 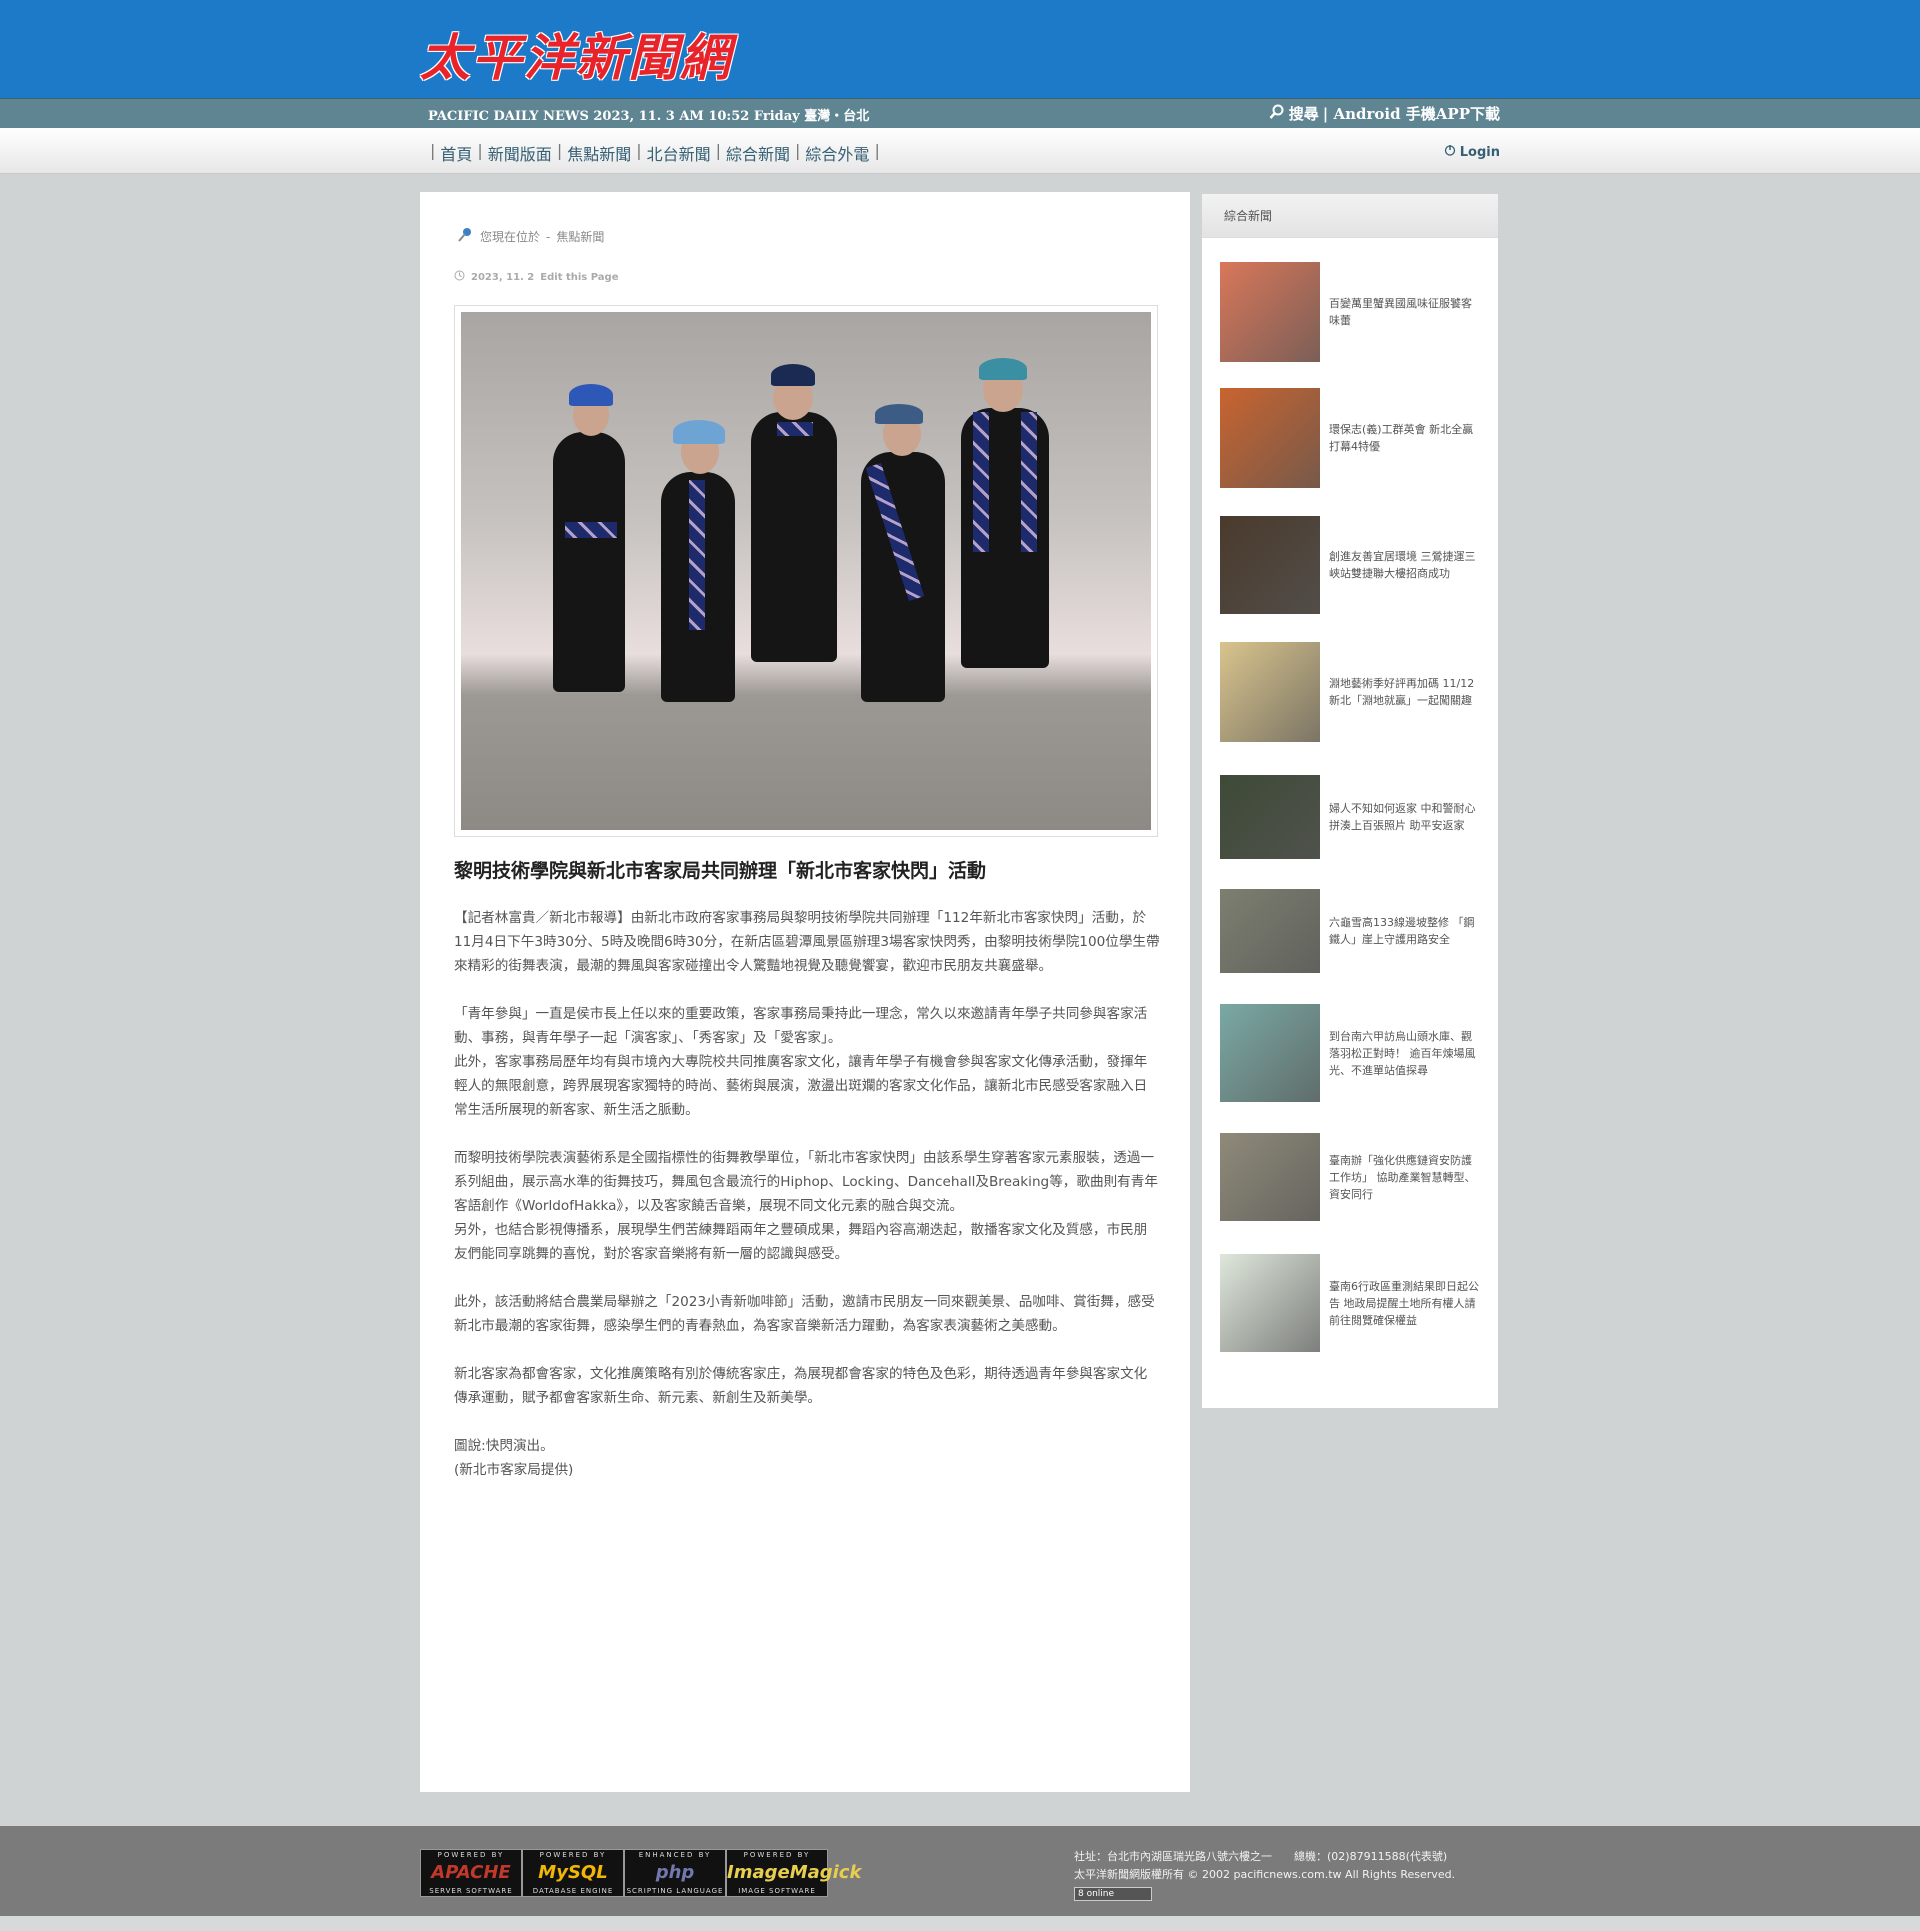 I want to click on search-link: 搜尋, so click(x=1304, y=113).